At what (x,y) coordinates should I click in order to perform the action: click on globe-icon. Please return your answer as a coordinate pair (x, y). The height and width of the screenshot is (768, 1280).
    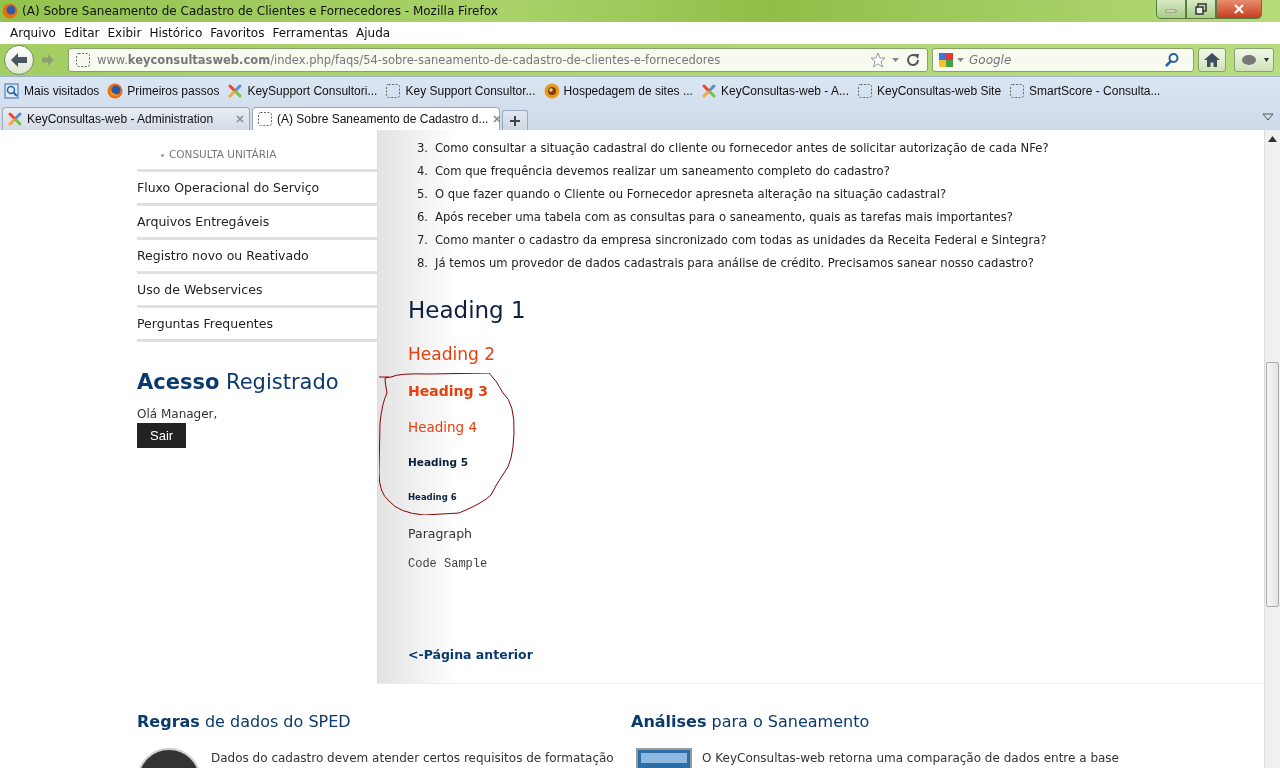
    Looking at the image, I should click on (551, 90).